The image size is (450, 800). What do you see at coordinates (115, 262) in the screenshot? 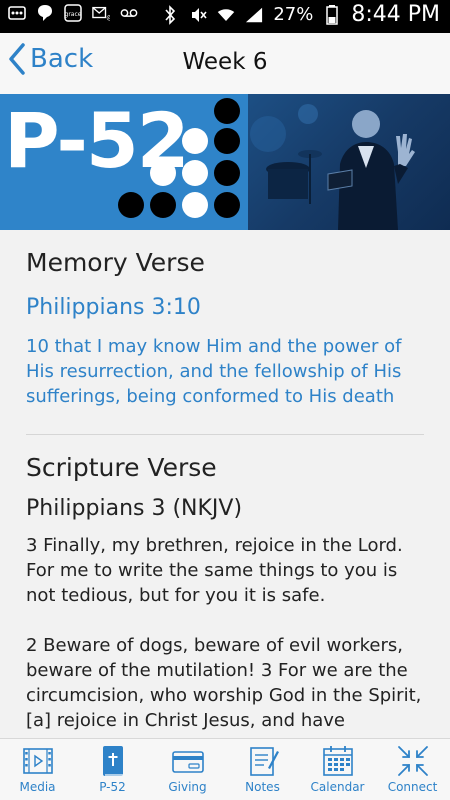
I see `memory-verse-heading: Memory Verse` at bounding box center [115, 262].